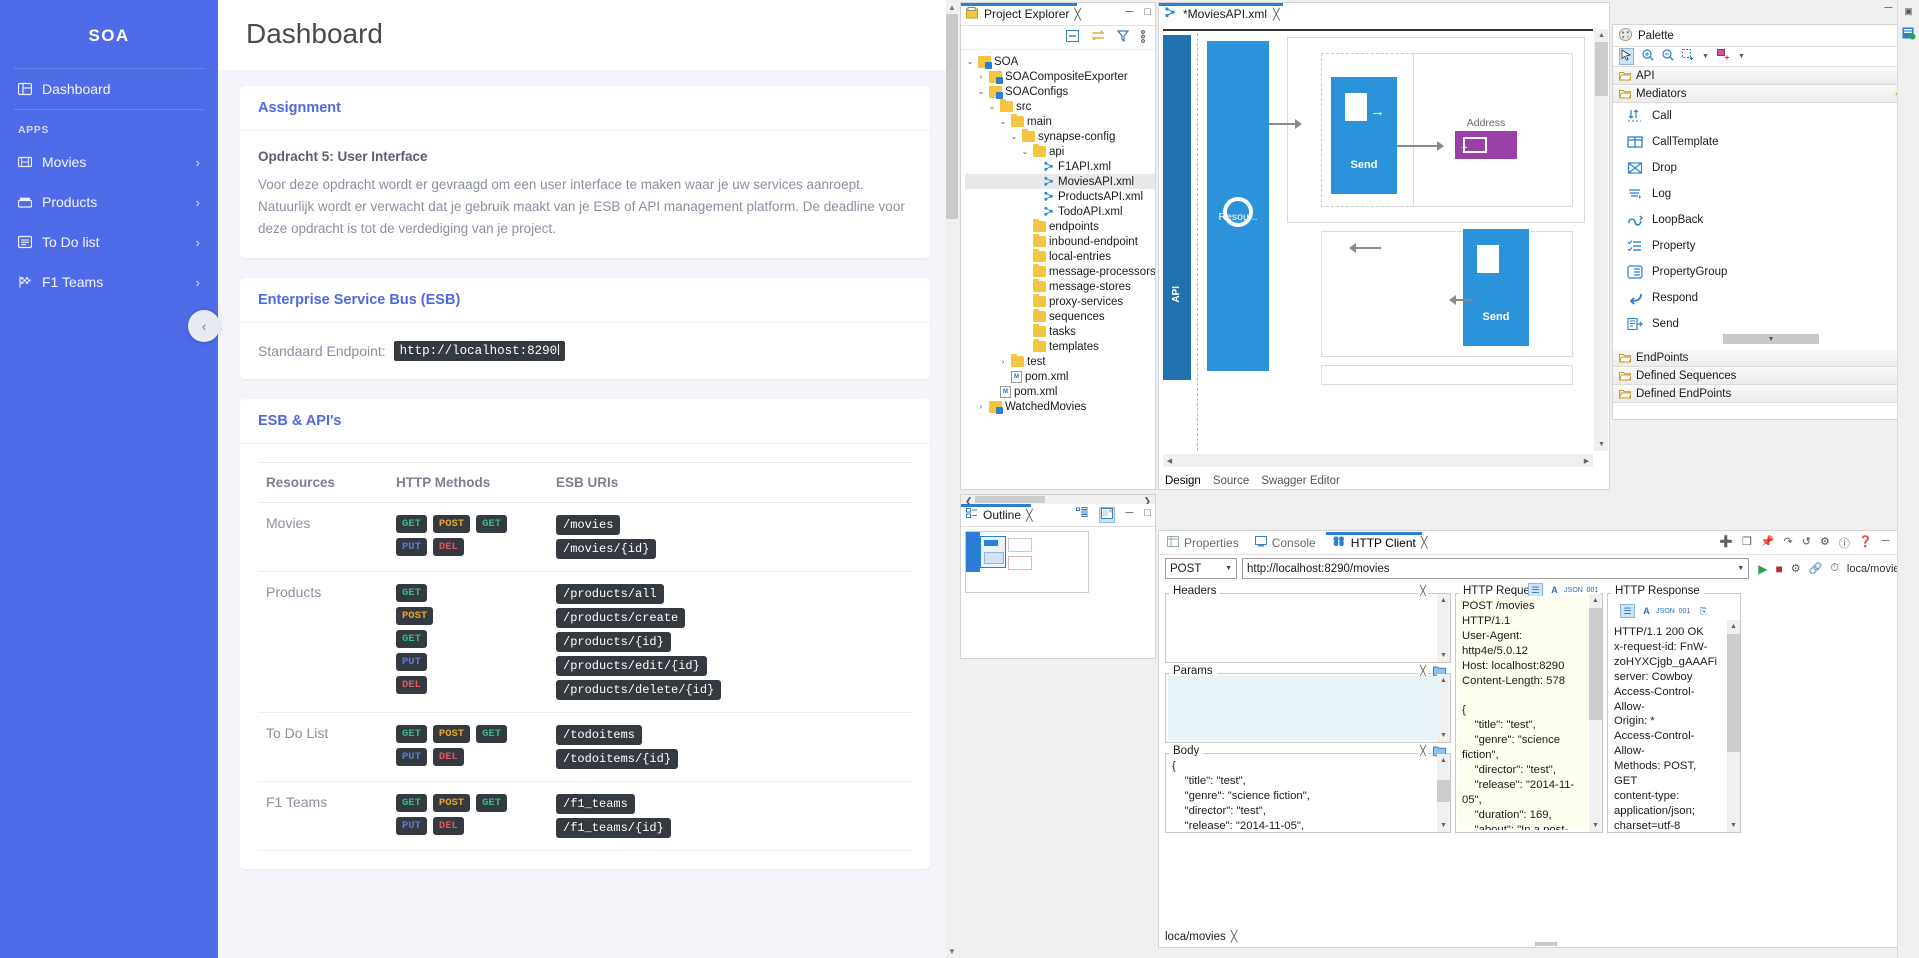 The height and width of the screenshot is (958, 1919). I want to click on view-menu-icon, so click(1143, 37).